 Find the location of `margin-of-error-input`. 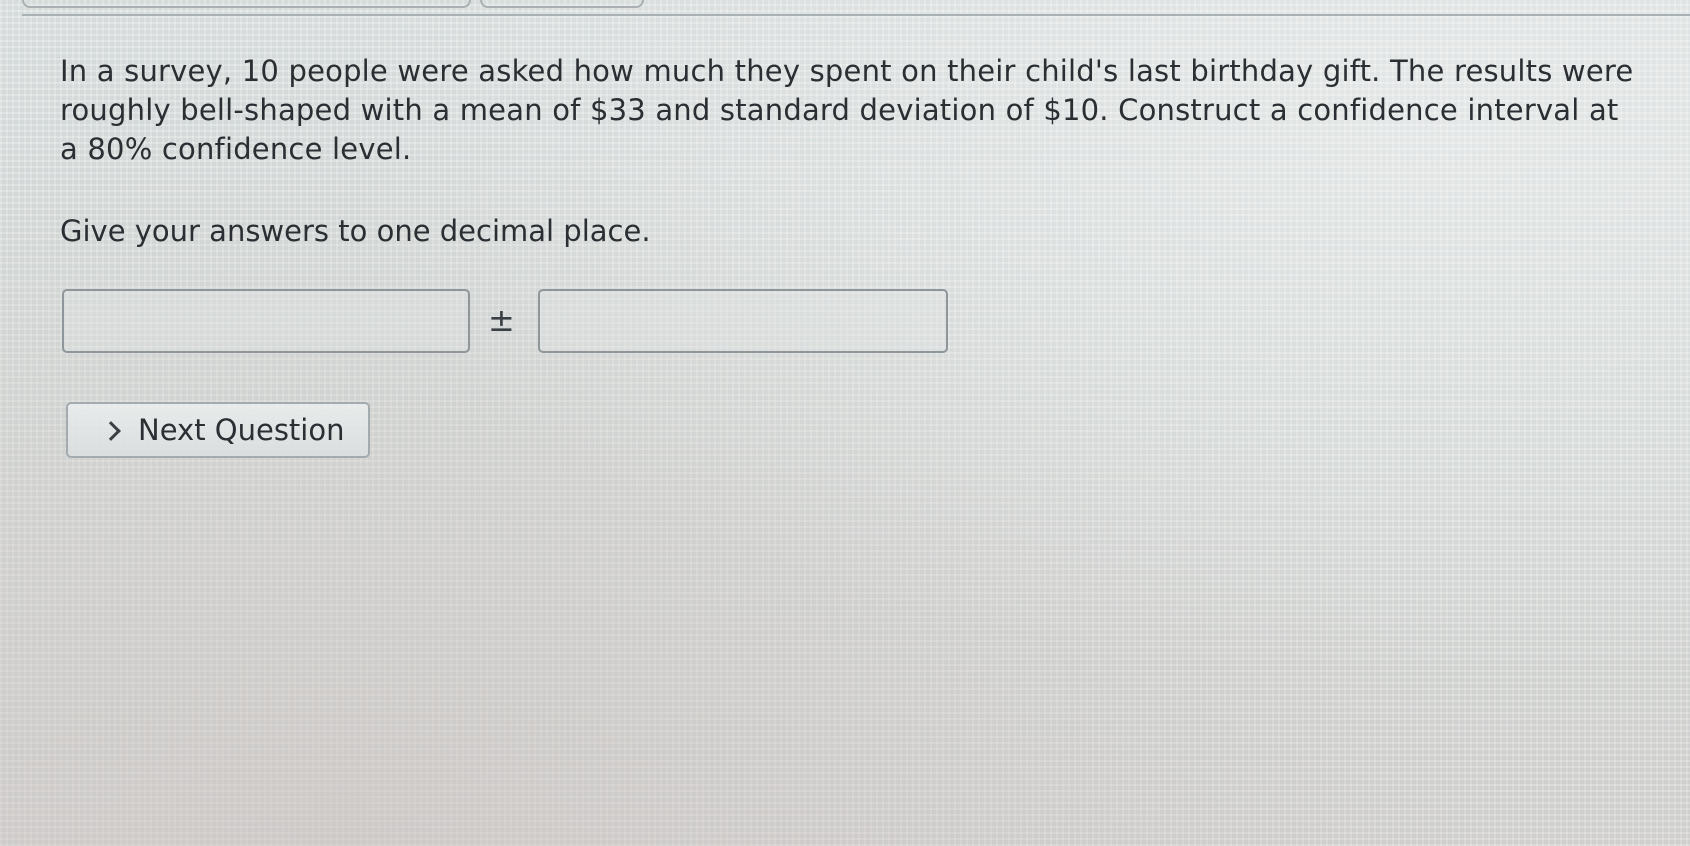

margin-of-error-input is located at coordinates (743, 321).